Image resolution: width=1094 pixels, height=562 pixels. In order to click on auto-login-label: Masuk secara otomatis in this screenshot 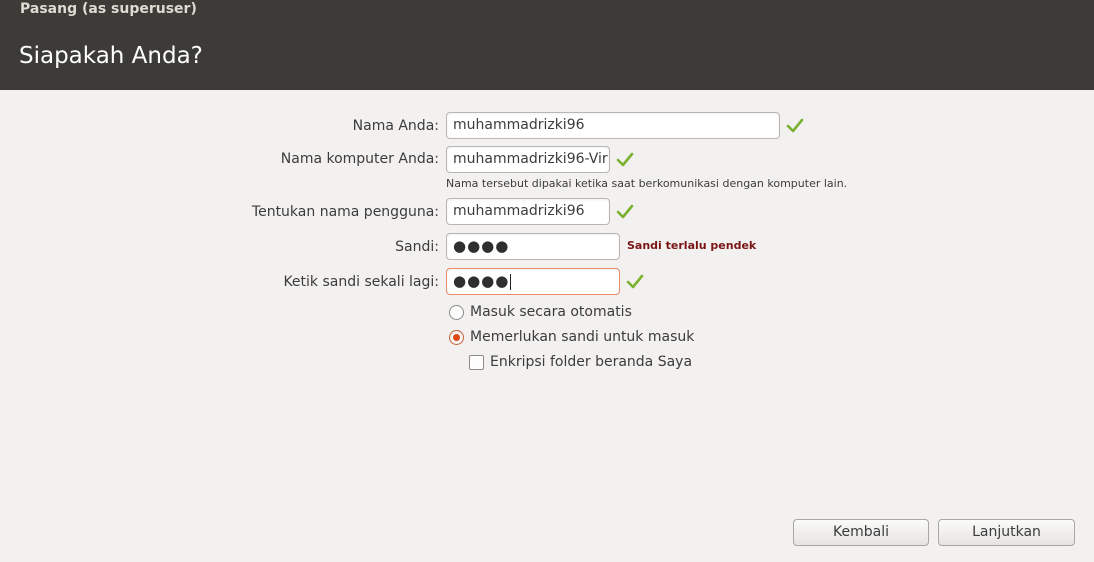, I will do `click(551, 312)`.